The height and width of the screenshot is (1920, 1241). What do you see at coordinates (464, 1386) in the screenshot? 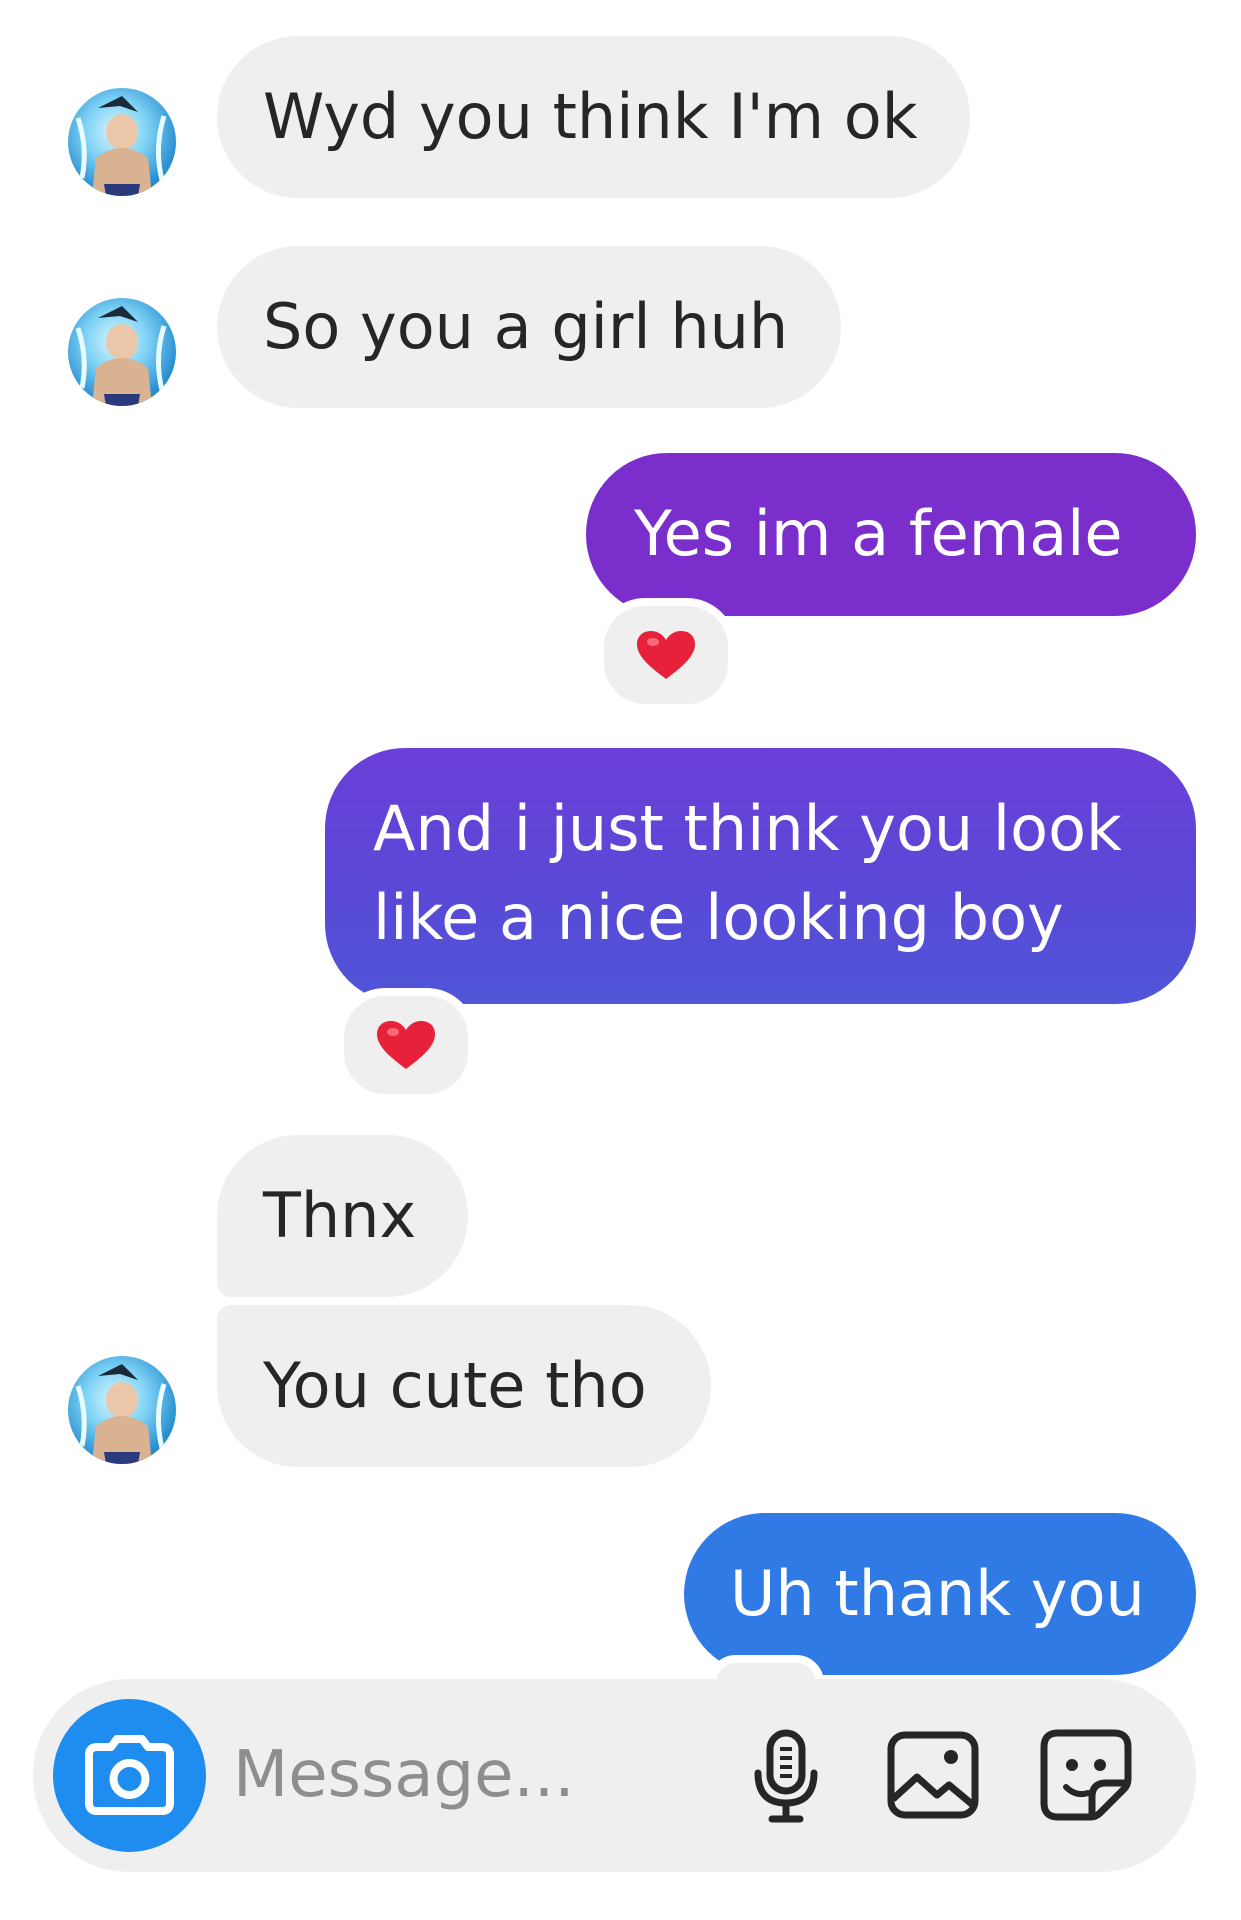
I see `message-bubble-incoming: You cute tho` at bounding box center [464, 1386].